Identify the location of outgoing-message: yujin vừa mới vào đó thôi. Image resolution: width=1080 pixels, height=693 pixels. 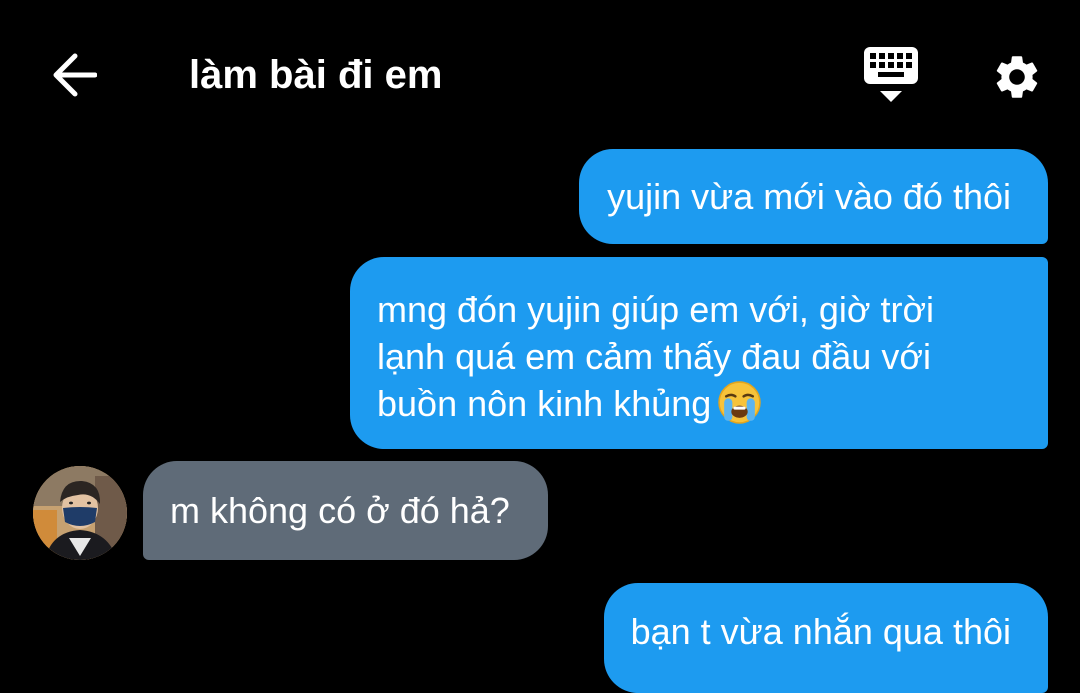
(813, 196).